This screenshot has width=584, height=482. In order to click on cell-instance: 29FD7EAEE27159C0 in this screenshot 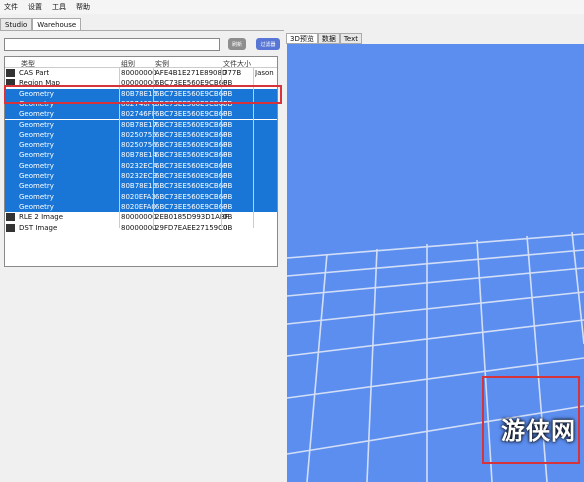, I will do `click(191, 227)`.